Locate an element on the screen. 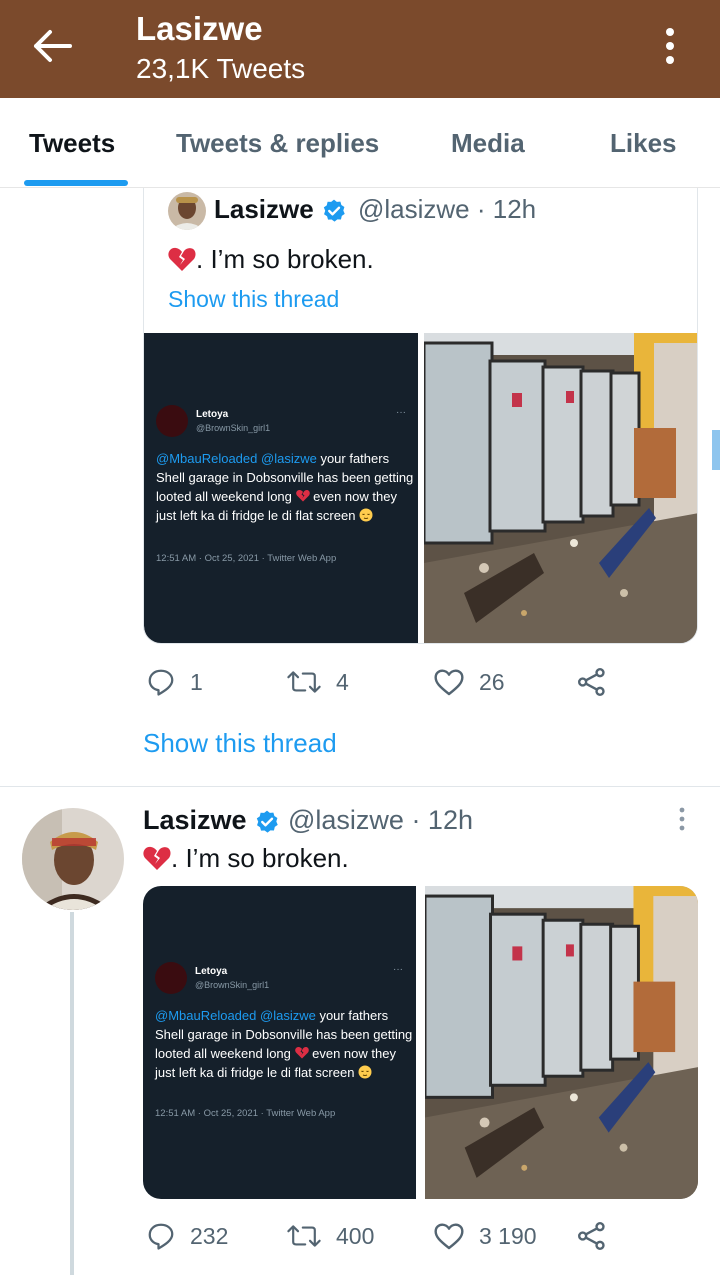  retweet-button: 4 is located at coordinates (317, 682).